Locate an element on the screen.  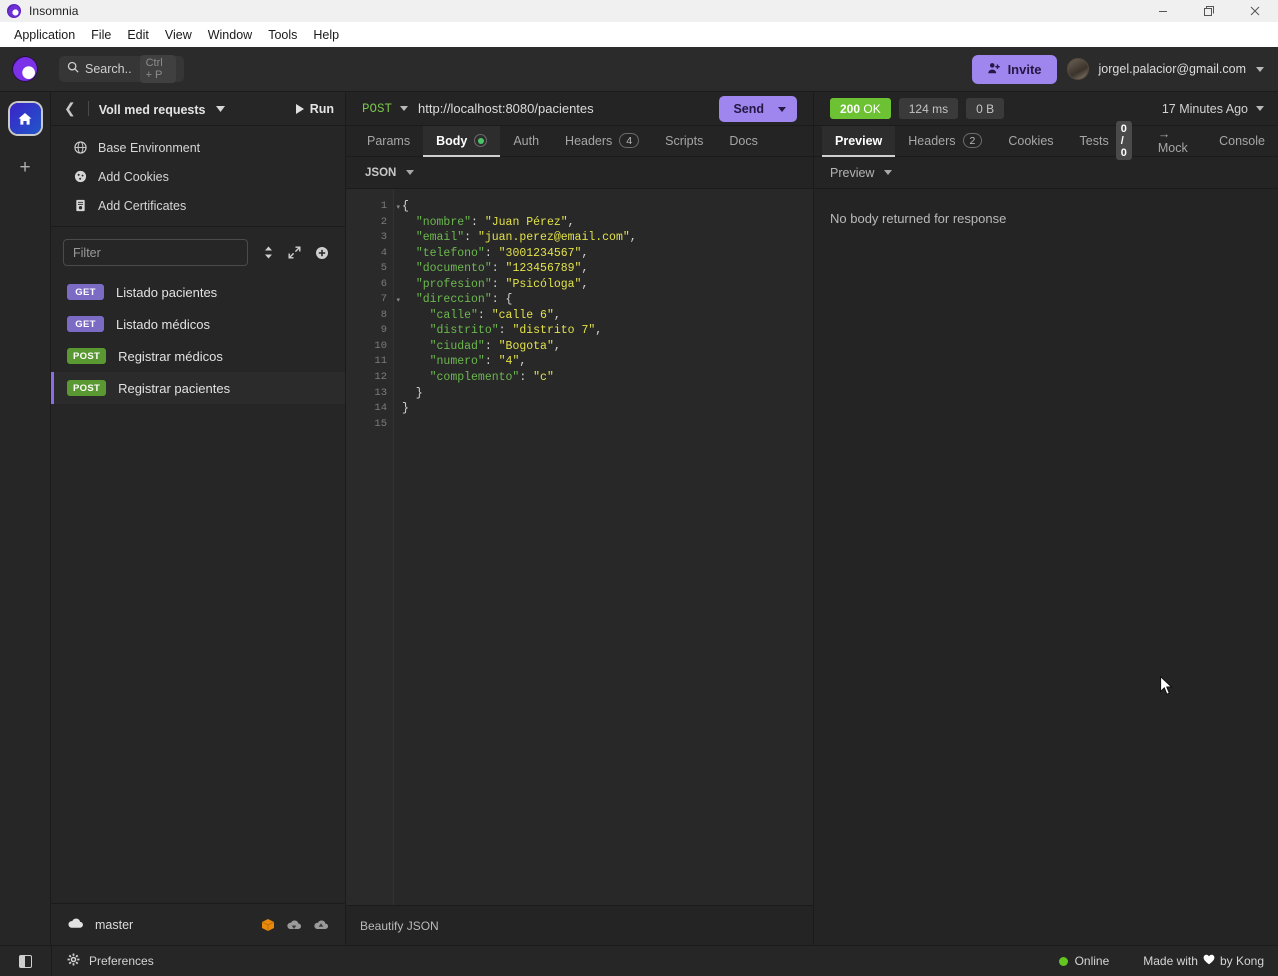
tab-scripts: Scripts is located at coordinates (684, 141).